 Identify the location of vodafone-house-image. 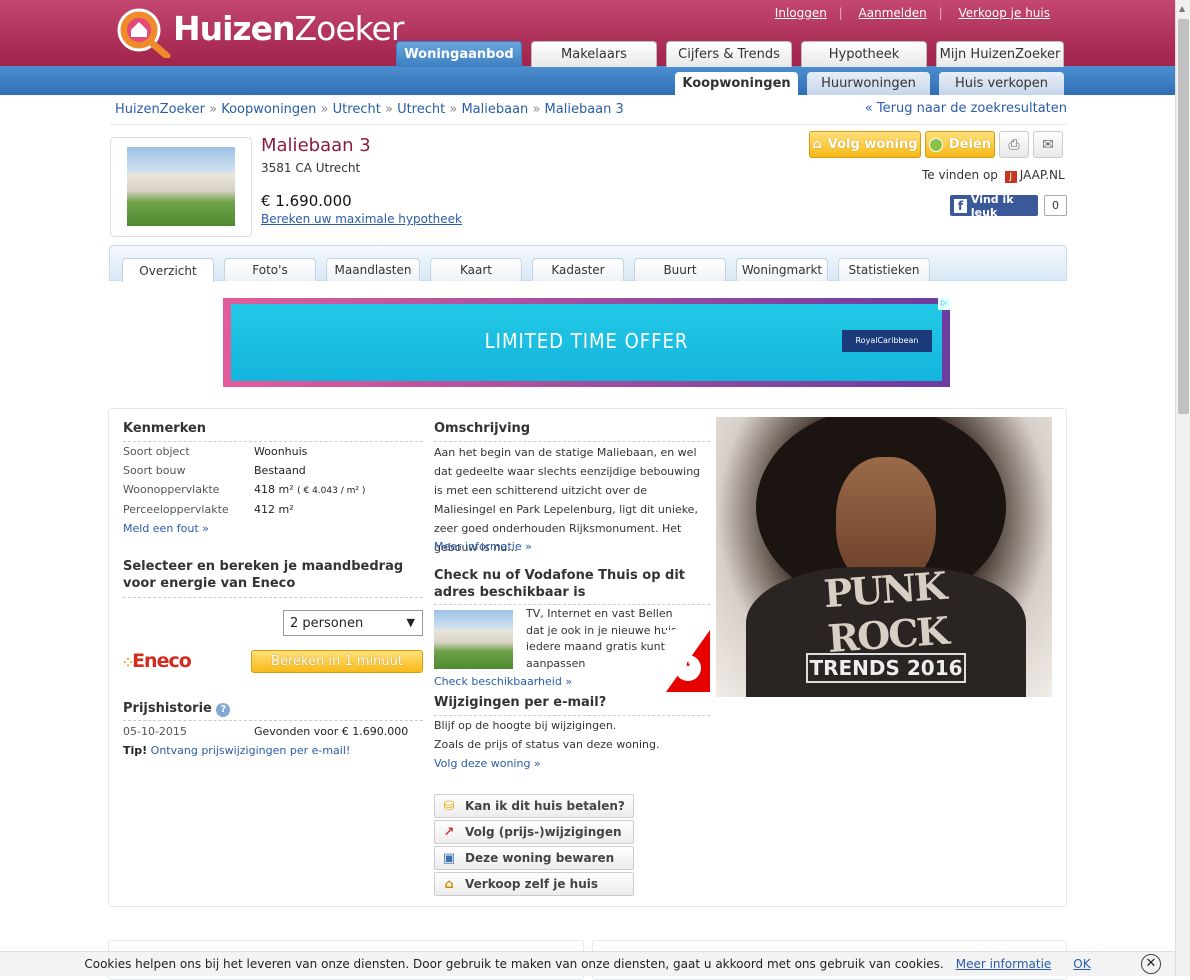
(473, 639).